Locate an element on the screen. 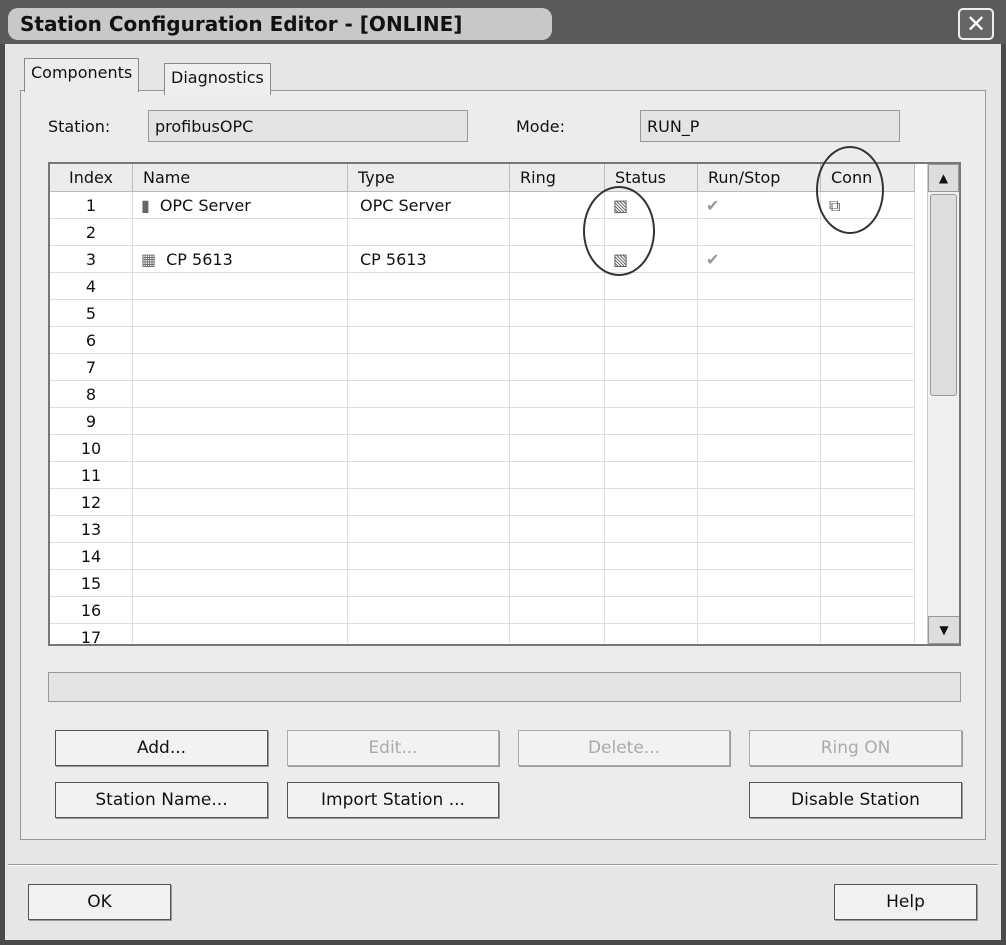  help-button: Help is located at coordinates (905, 902).